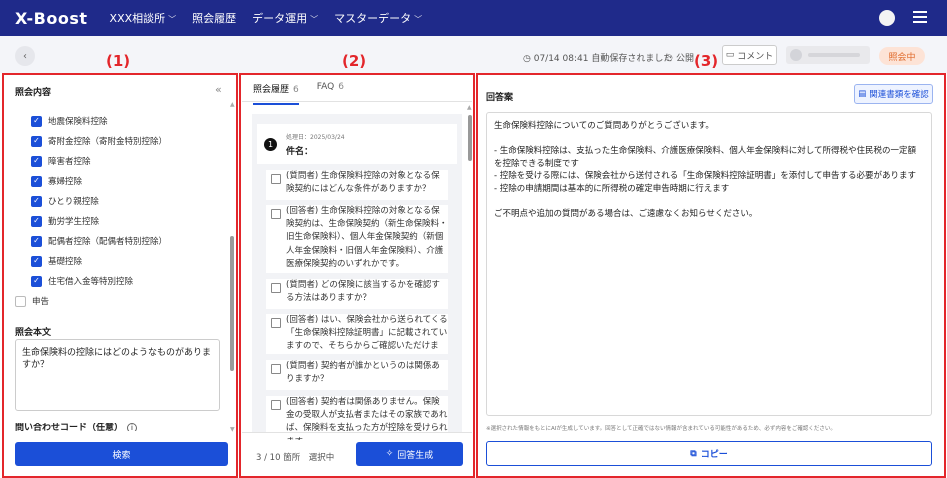  Describe the element at coordinates (679, 57) in the screenshot. I see `public-button: ⚇ 公開` at that location.